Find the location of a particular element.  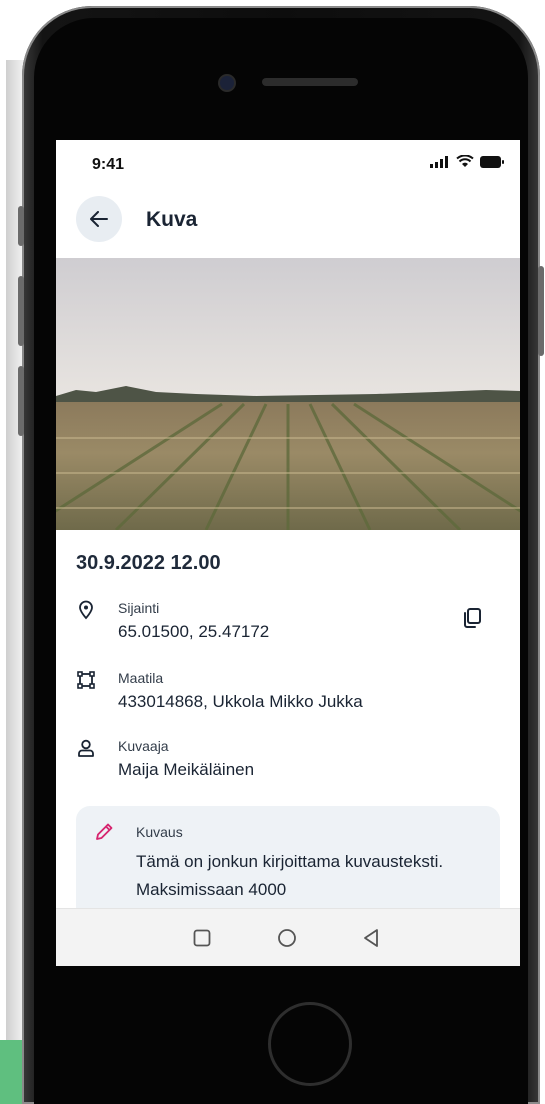

nav-back-button is located at coordinates (371, 938).